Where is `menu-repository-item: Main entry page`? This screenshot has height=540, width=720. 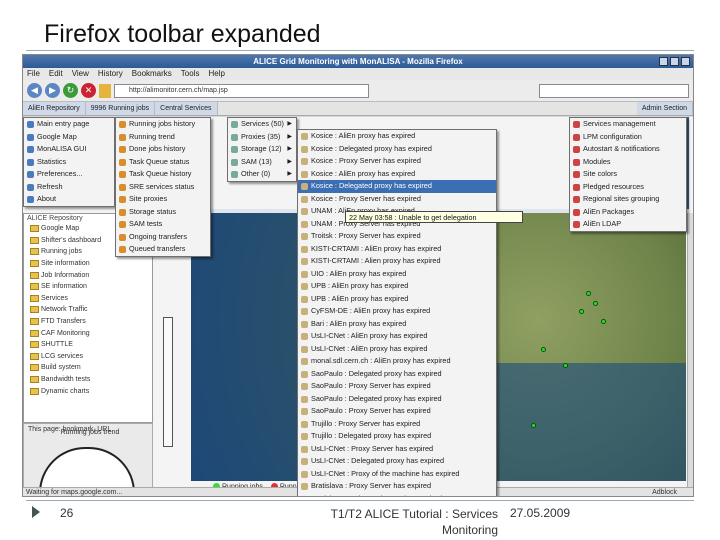 menu-repository-item: Main entry page is located at coordinates (69, 124).